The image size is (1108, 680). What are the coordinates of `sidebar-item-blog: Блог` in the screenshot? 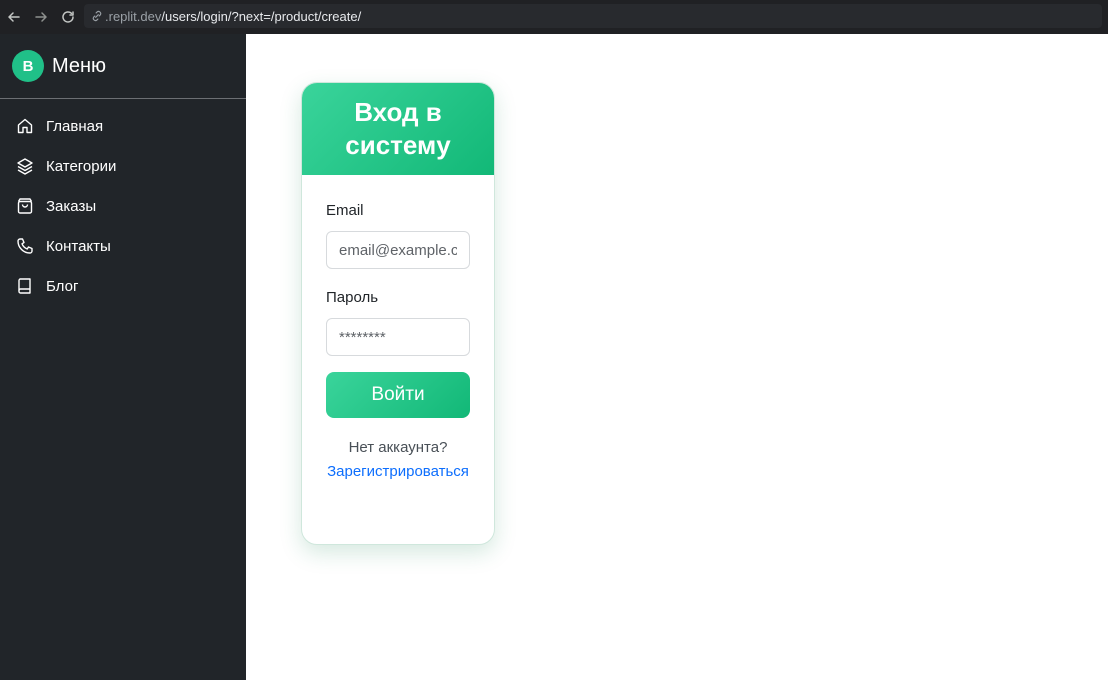 It's located at (123, 286).